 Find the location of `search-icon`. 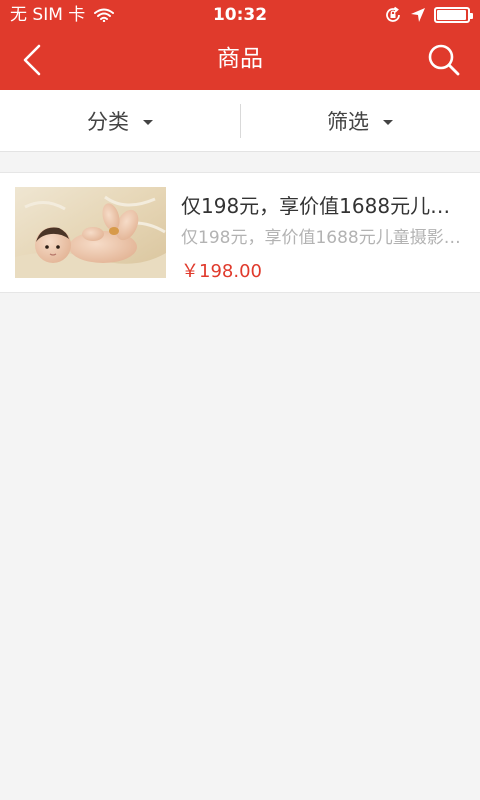

search-icon is located at coordinates (444, 60).